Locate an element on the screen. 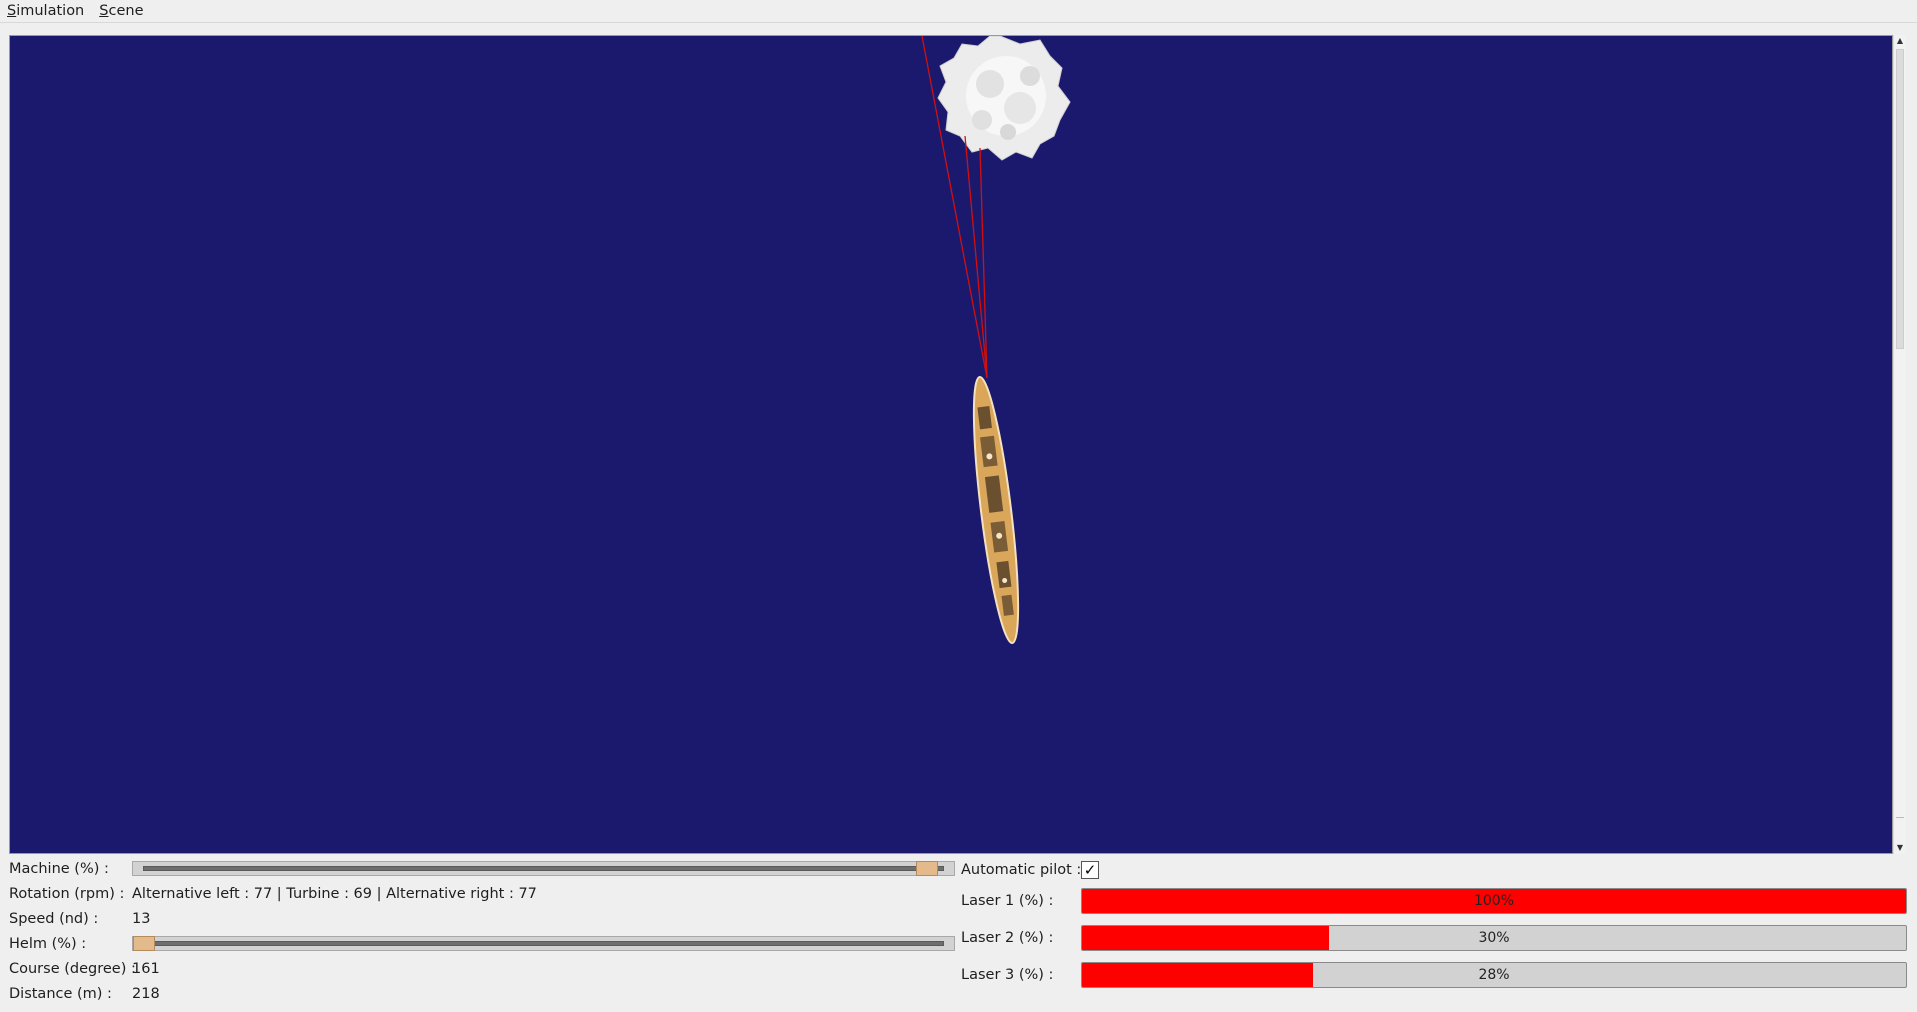 The height and width of the screenshot is (1012, 1917). course-label: Course (degree) : is located at coordinates (72, 969).